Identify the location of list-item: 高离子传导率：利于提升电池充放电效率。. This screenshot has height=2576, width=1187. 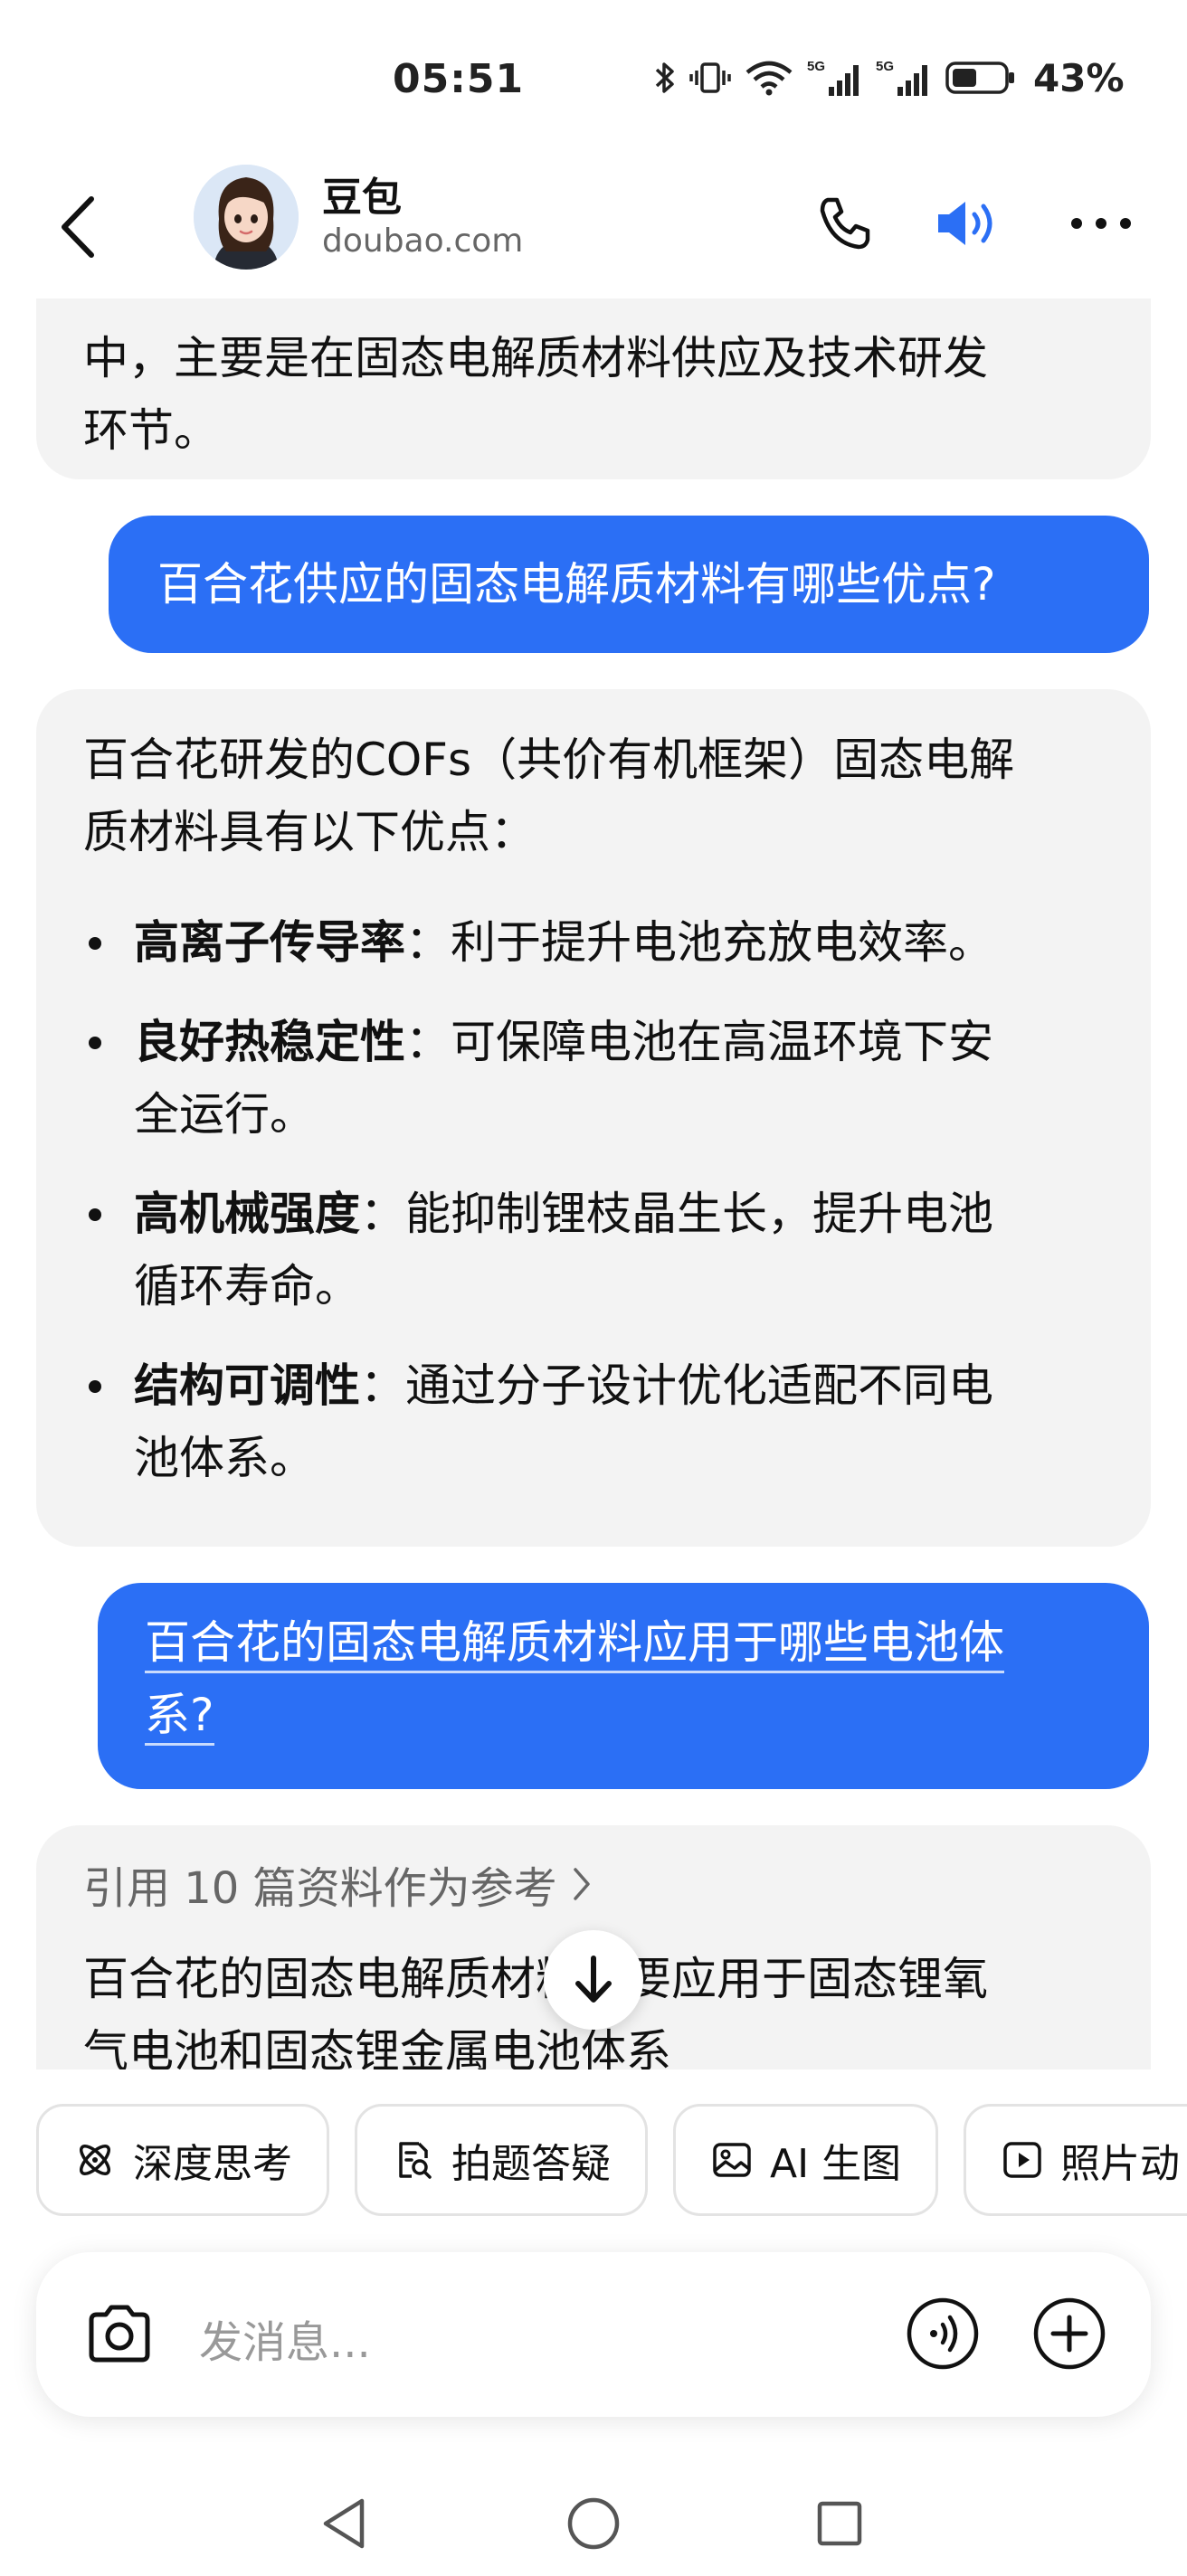
(593, 943).